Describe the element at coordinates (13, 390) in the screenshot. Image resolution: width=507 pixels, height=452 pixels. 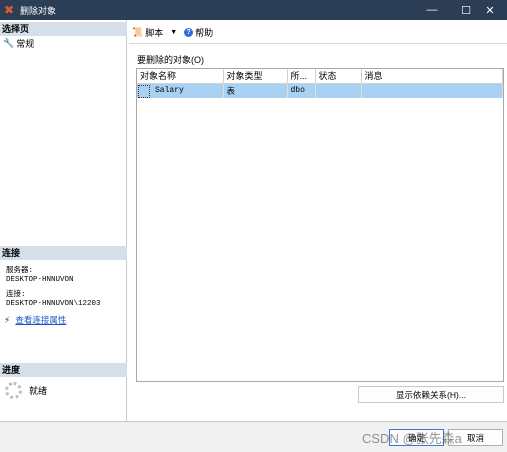
I see `progress-spinner-icon` at that location.